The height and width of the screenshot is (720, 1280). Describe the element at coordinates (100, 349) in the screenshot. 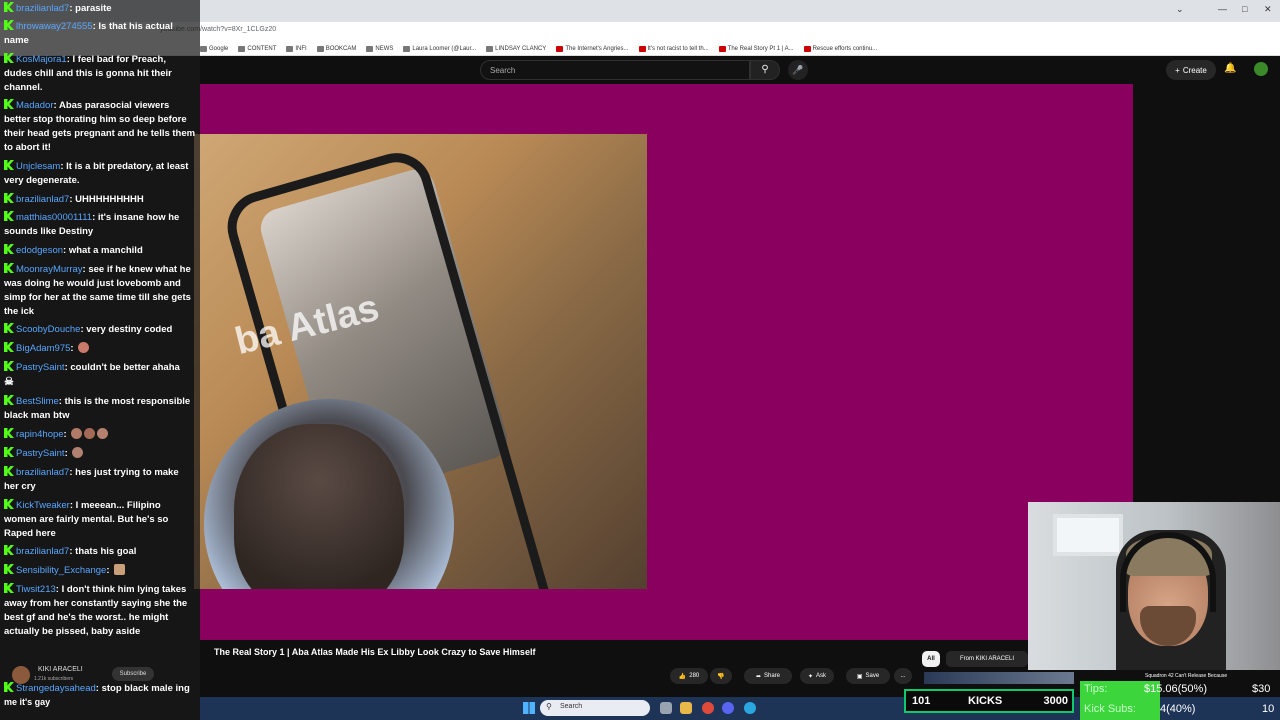

I see `chat-message: BigAdam975:` at that location.